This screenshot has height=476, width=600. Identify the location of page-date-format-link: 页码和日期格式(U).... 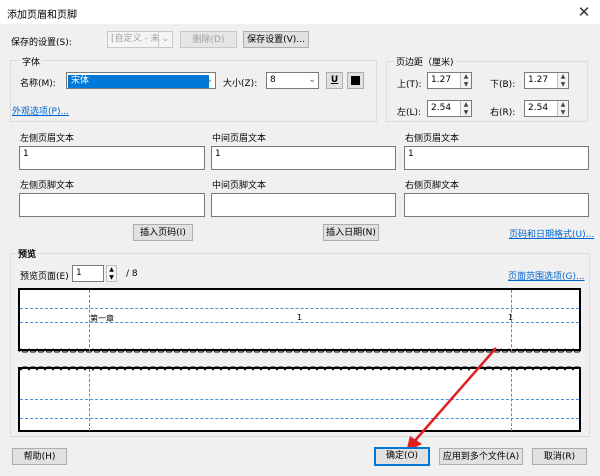
(551, 233).